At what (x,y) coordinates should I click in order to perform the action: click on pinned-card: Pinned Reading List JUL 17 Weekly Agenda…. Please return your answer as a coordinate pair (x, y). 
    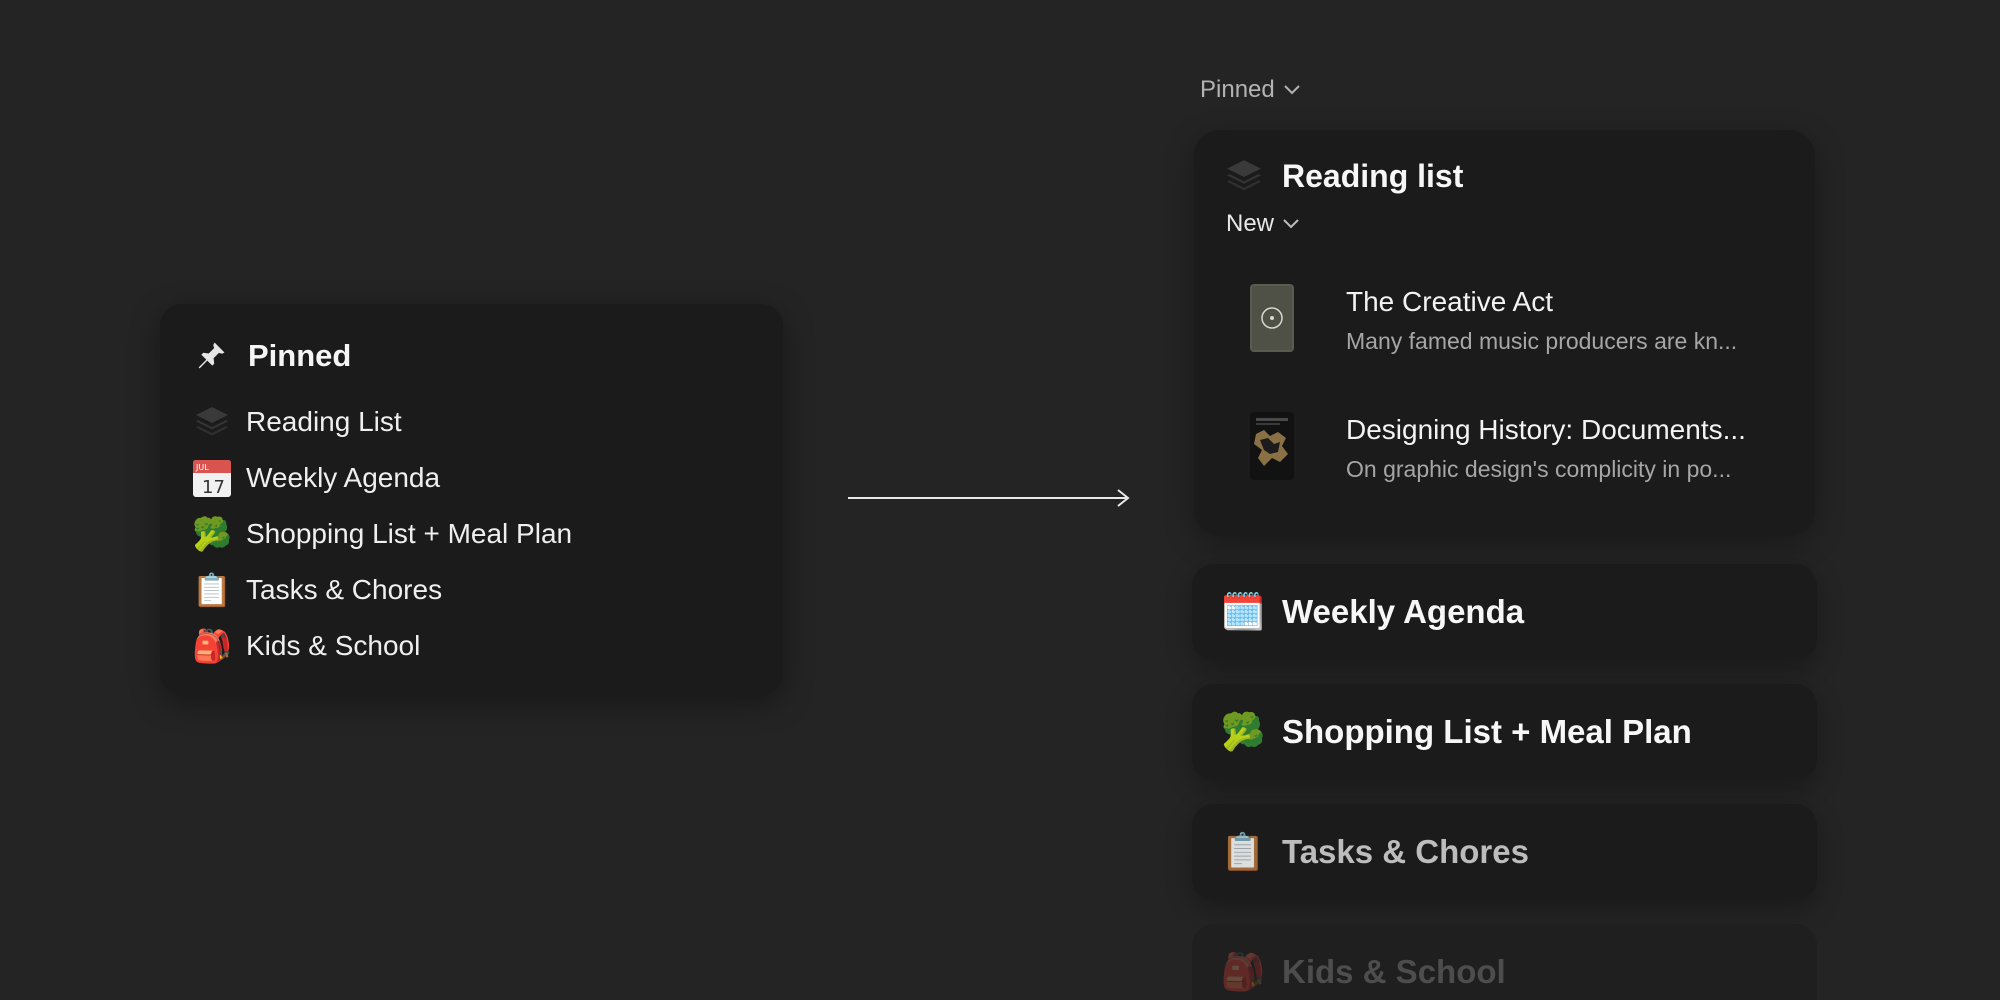
    Looking at the image, I should click on (471, 499).